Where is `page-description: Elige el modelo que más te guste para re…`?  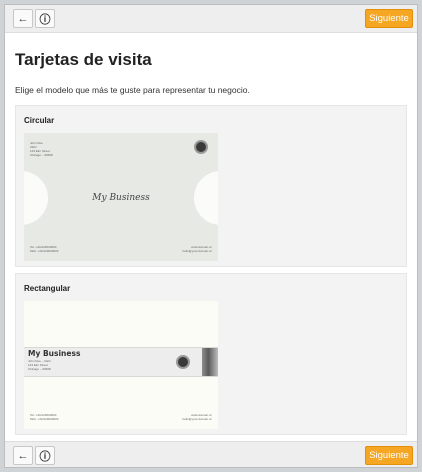 page-description: Elige el modelo que más te guste para re… is located at coordinates (132, 90).